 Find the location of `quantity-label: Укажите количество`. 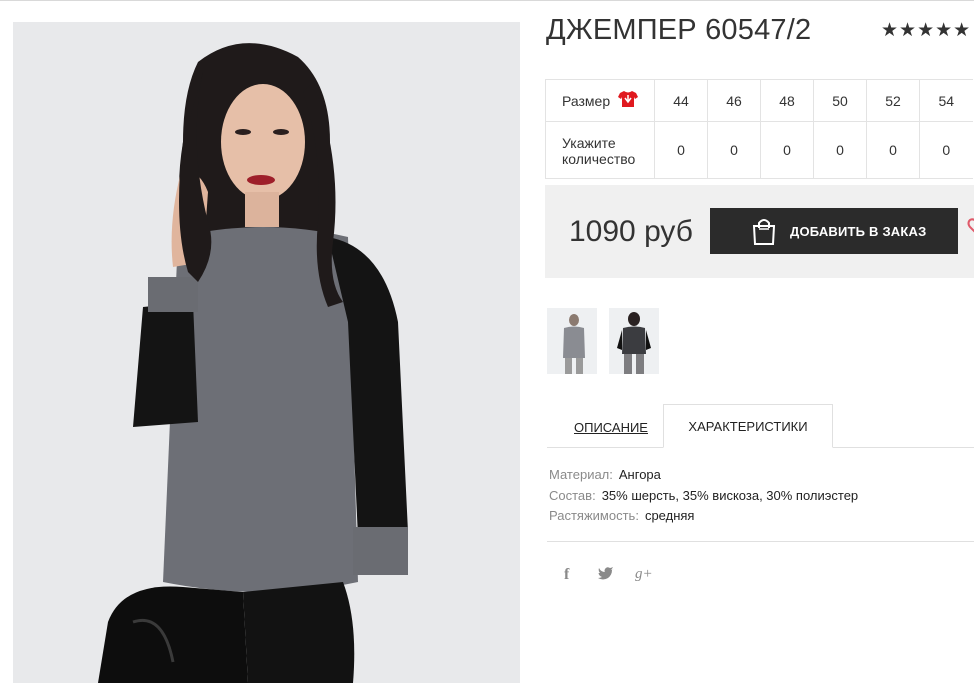

quantity-label: Укажите количество is located at coordinates (599, 150).